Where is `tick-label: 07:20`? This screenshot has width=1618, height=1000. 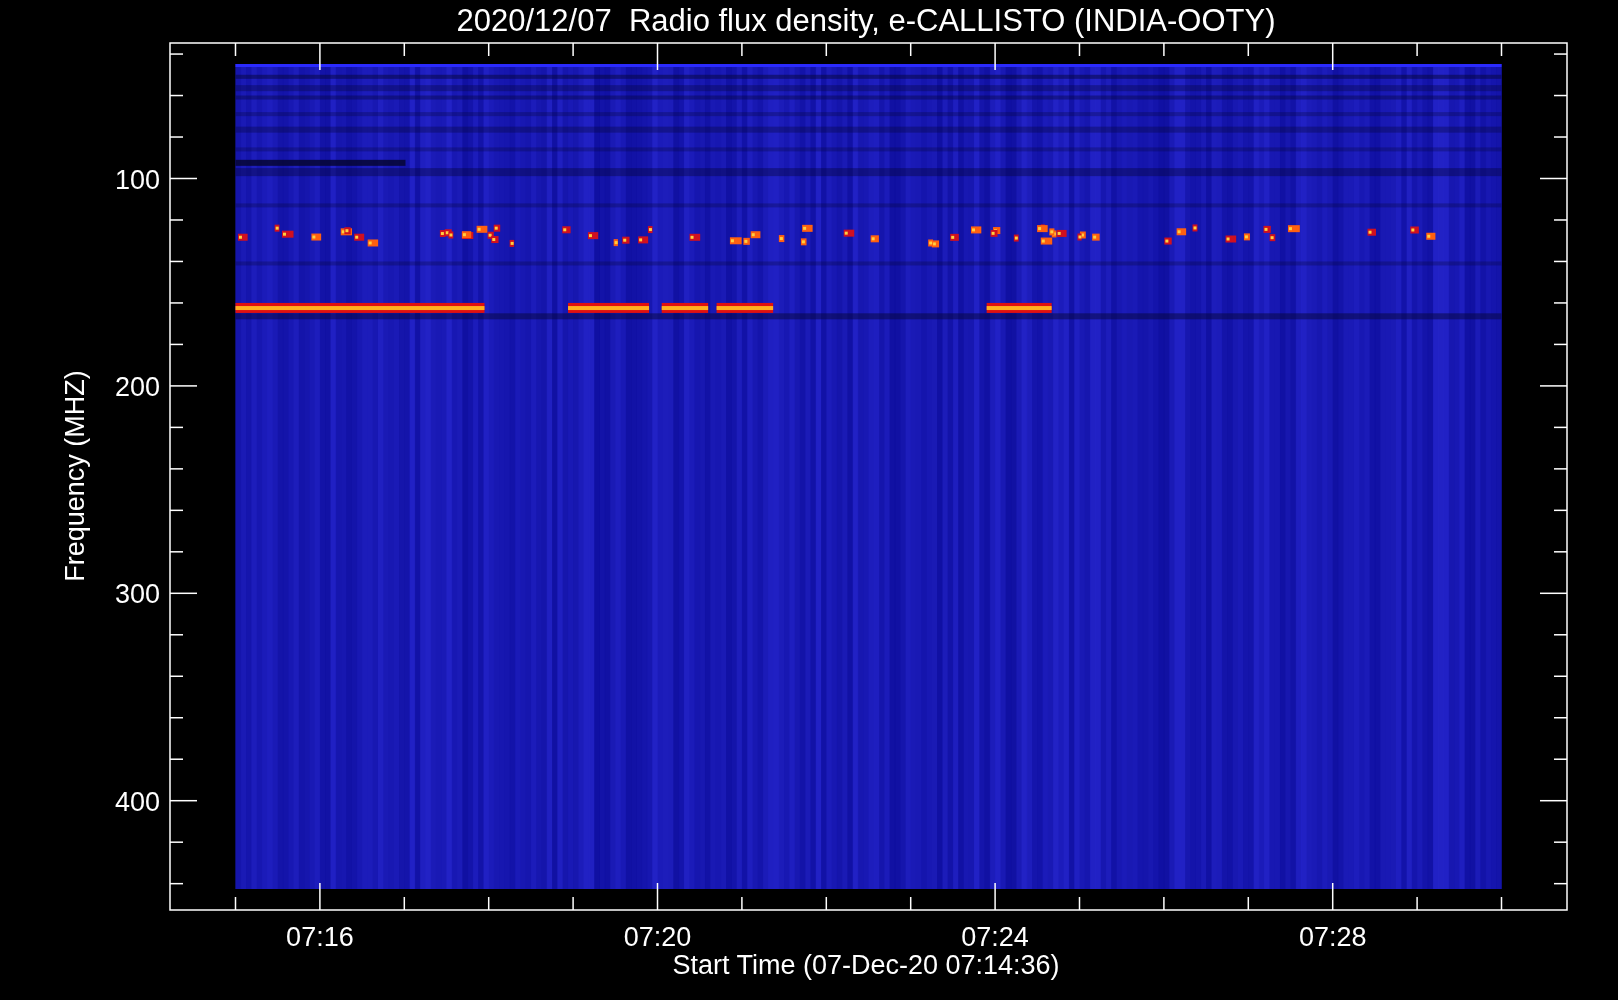
tick-label: 07:20 is located at coordinates (657, 937).